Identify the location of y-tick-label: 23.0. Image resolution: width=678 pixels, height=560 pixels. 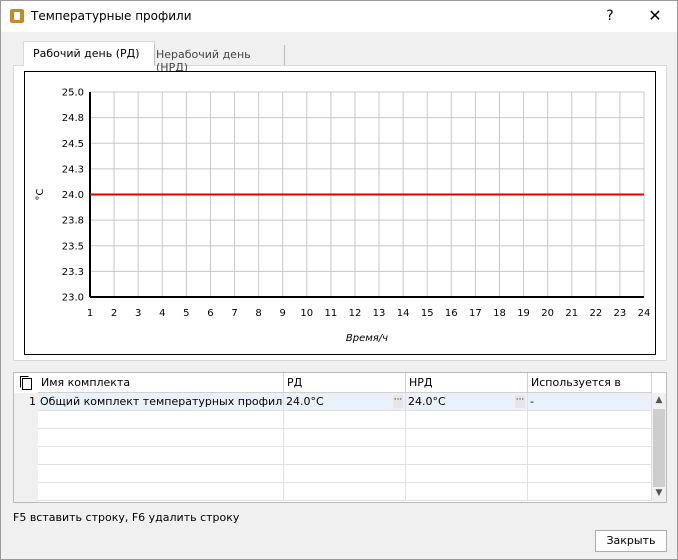
(73, 298).